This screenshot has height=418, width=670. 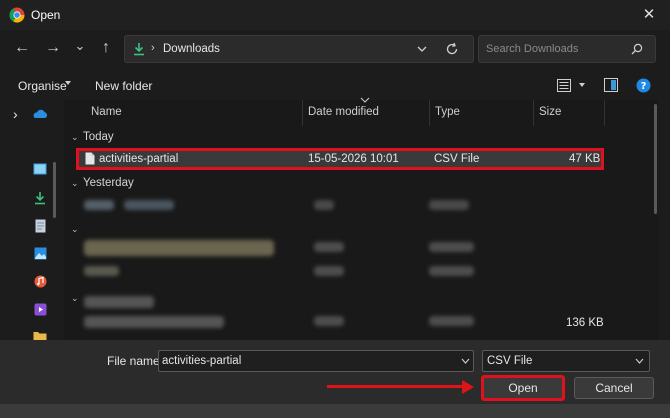 I want to click on pictures-icon, so click(x=40, y=253).